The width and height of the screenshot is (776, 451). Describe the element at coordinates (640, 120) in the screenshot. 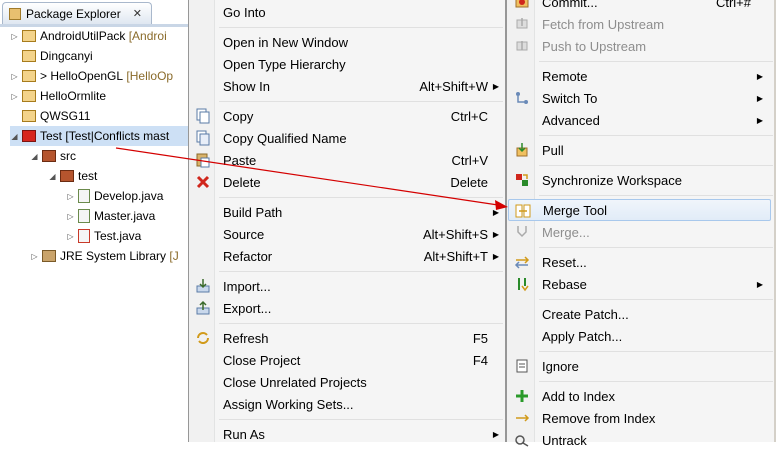

I see `menu-item-advanced: Advanced ▶` at that location.